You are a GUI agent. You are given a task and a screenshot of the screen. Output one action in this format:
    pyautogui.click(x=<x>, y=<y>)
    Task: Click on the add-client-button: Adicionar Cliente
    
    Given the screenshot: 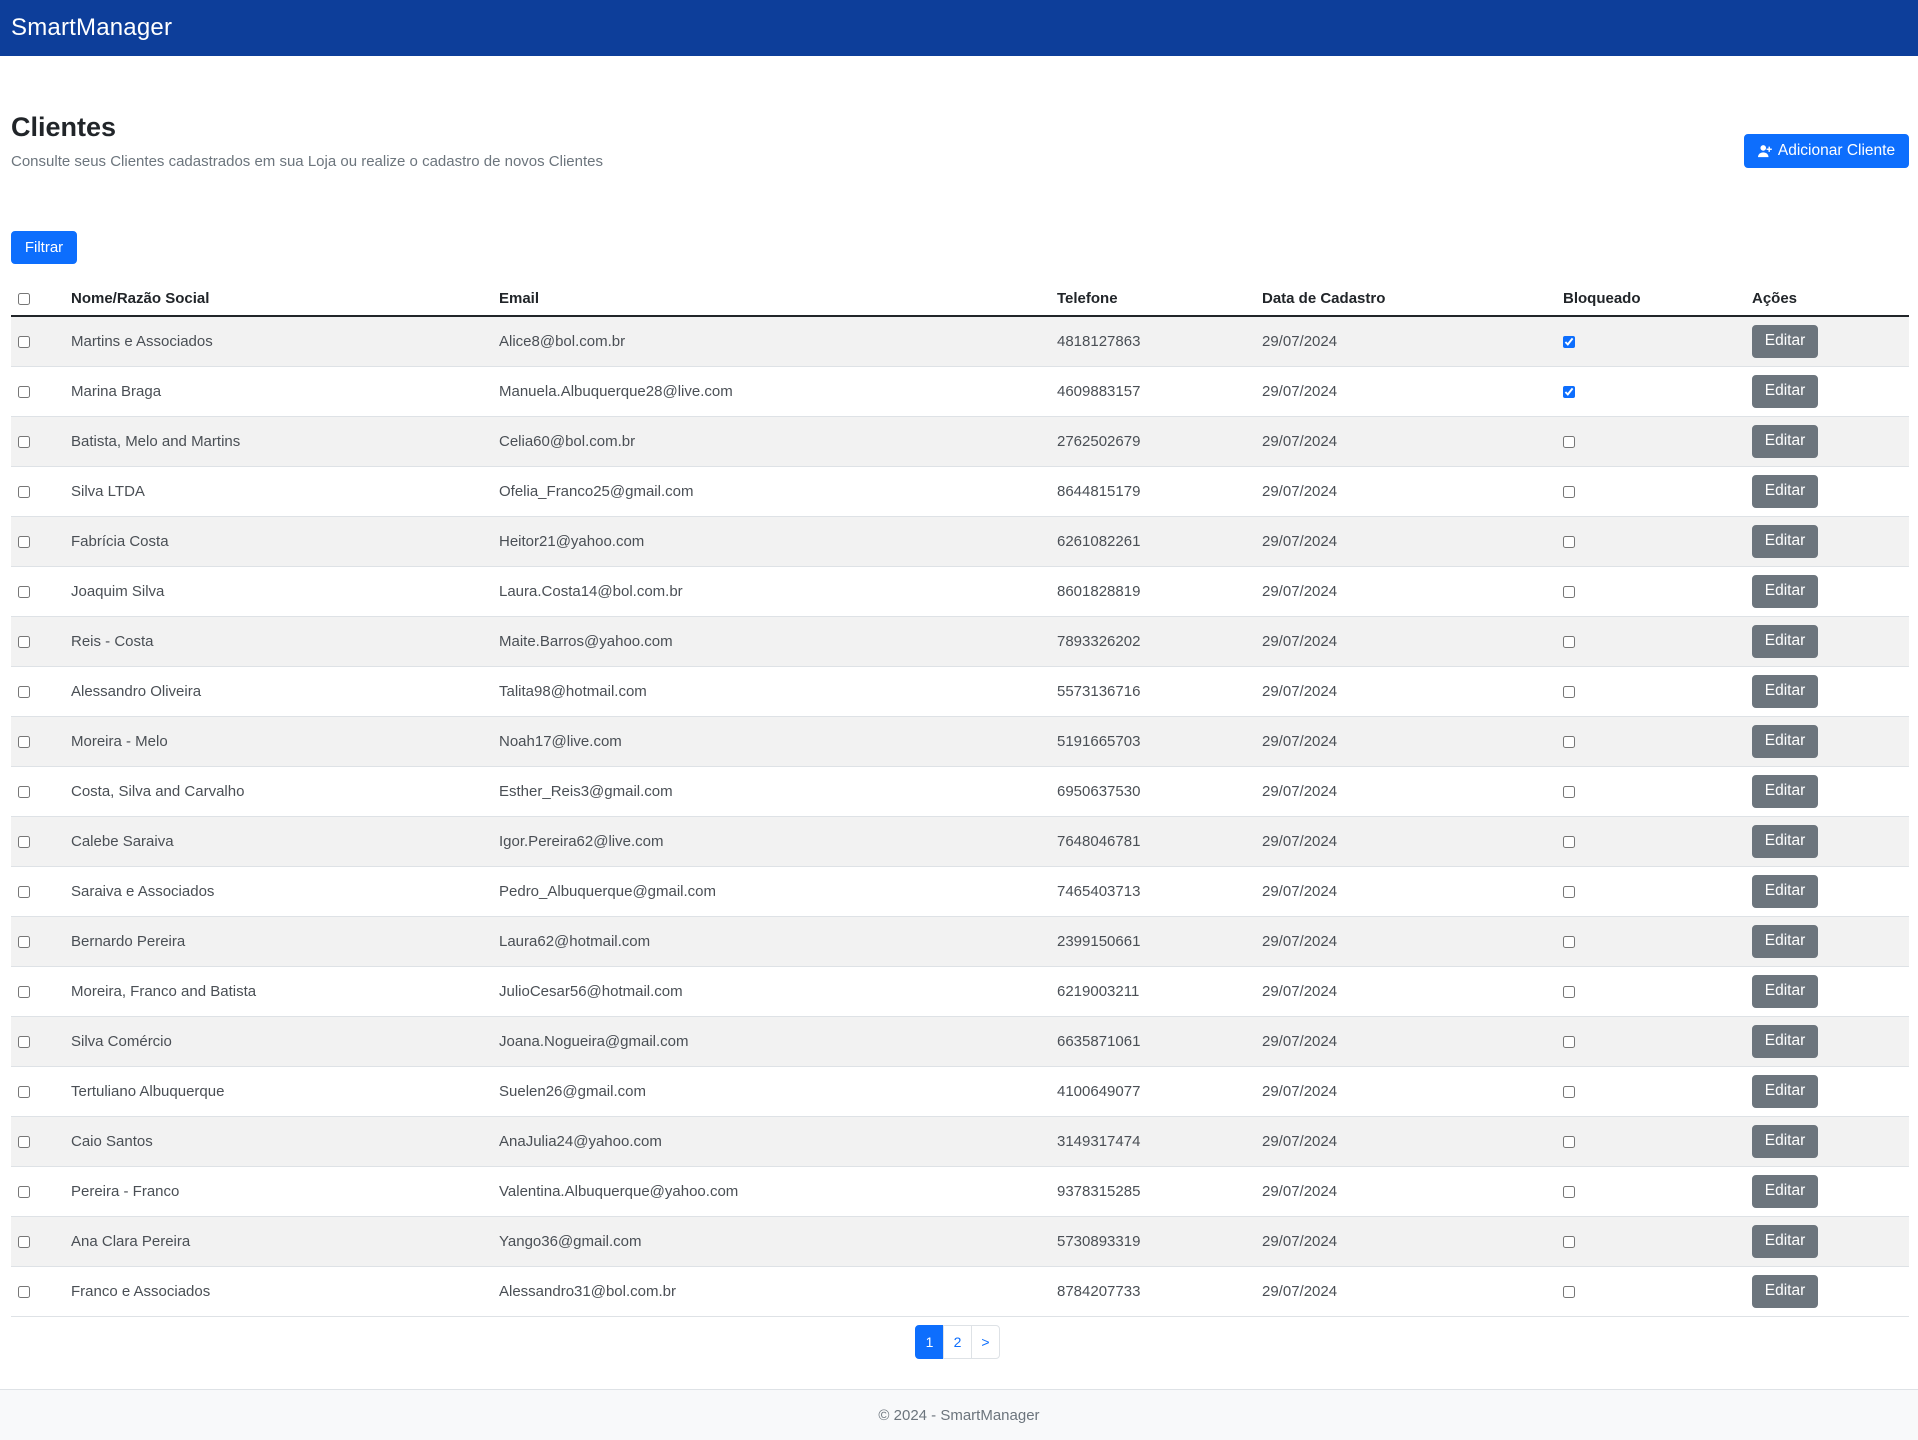 What is the action you would take?
    pyautogui.click(x=1826, y=151)
    